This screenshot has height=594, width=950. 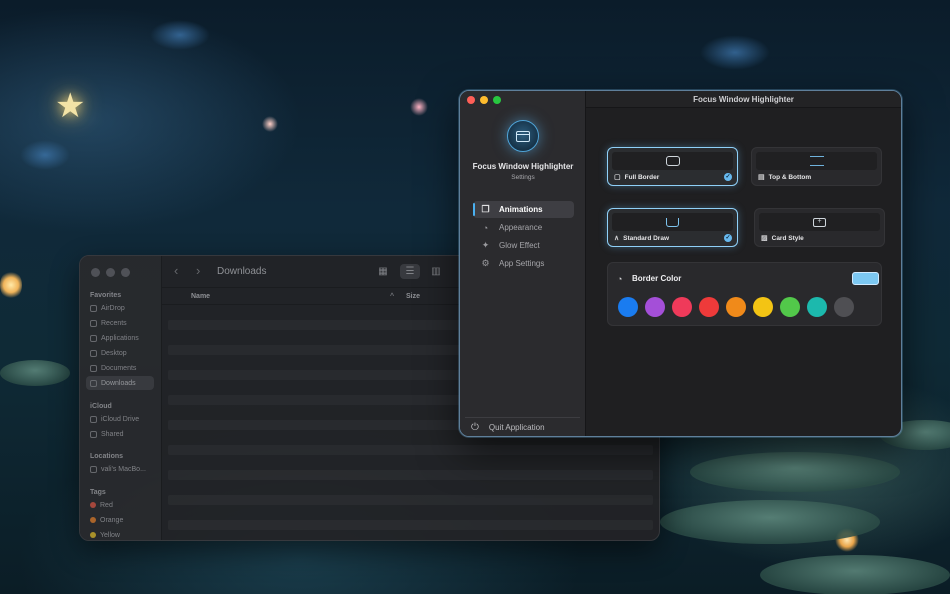 I want to click on quit-button: ⏻ Quit Application, so click(x=522, y=426).